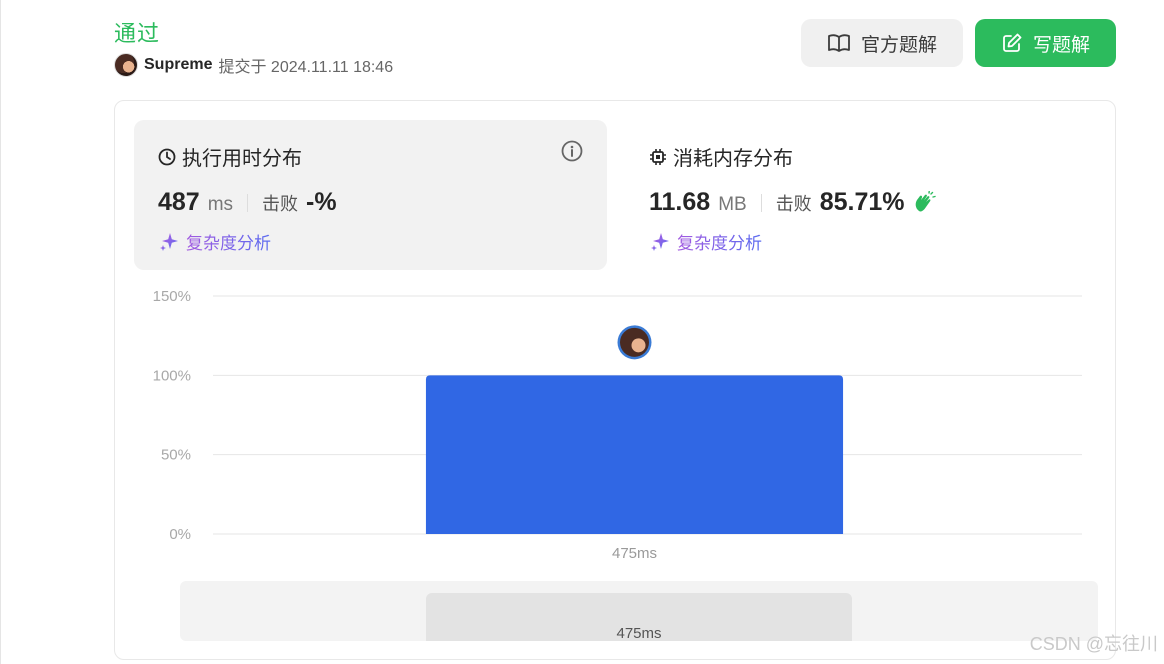  What do you see at coordinates (839, 43) in the screenshot?
I see `book-icon` at bounding box center [839, 43].